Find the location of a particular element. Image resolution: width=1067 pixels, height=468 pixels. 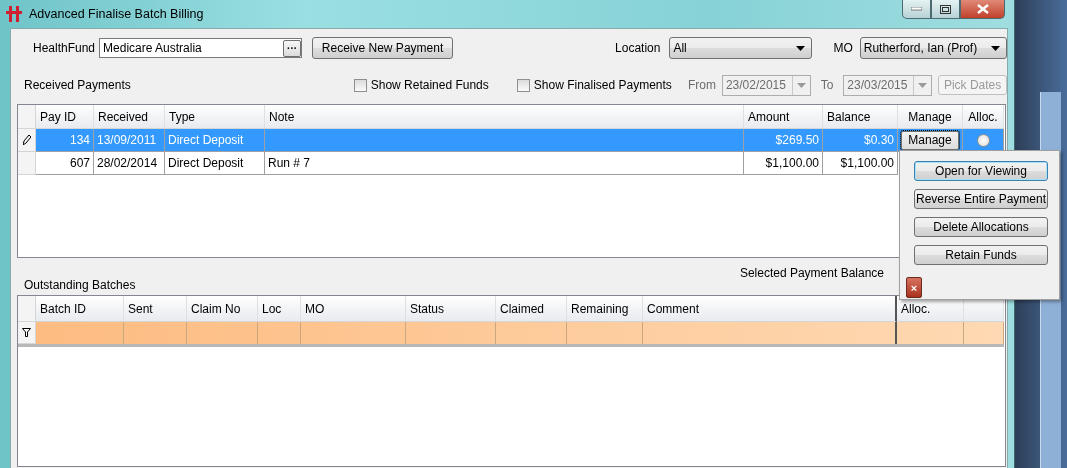

section-title: Outstanding Batches is located at coordinates (80, 285).